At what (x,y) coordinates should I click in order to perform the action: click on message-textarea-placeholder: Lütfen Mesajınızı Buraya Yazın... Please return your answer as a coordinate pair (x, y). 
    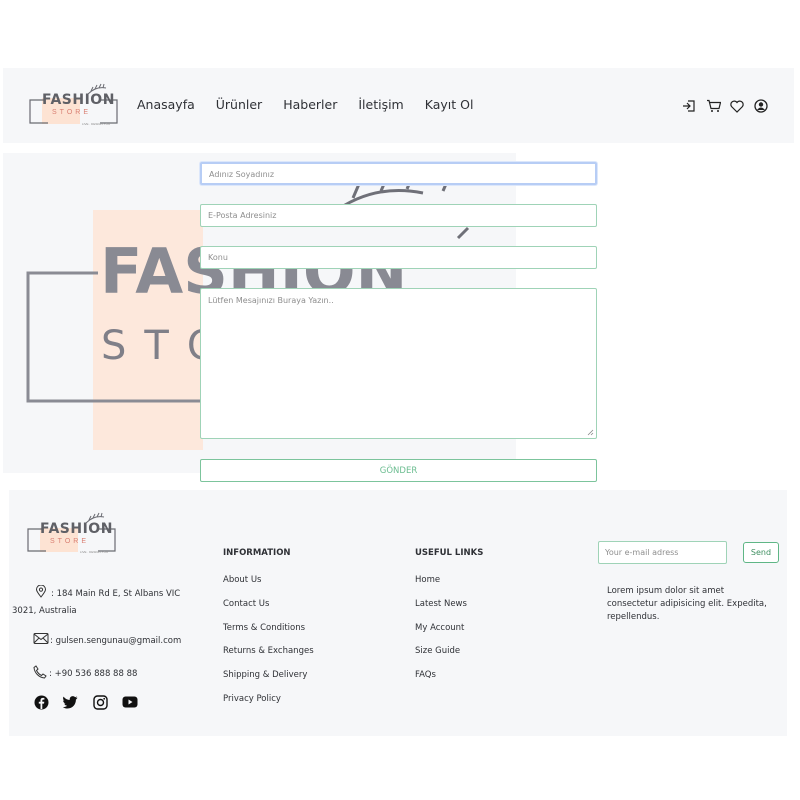
    Looking at the image, I should click on (271, 300).